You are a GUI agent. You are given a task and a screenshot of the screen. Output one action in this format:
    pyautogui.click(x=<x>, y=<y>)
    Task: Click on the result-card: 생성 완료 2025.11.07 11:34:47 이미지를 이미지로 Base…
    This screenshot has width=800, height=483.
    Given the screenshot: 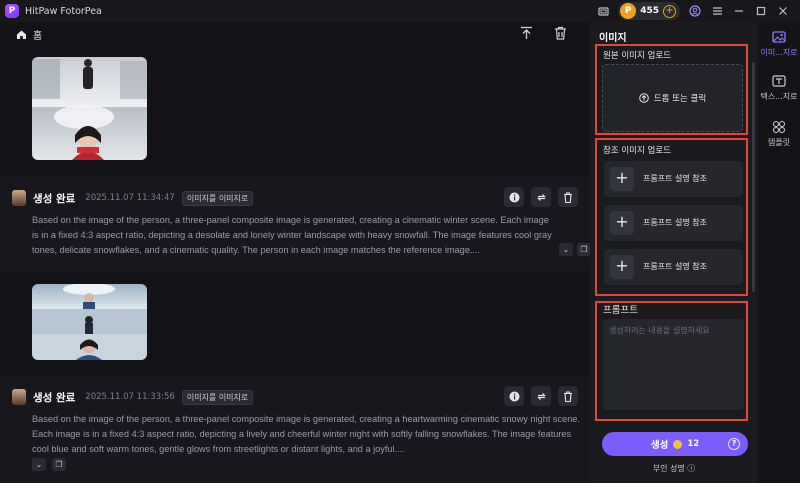 What is the action you would take?
    pyautogui.click(x=295, y=223)
    